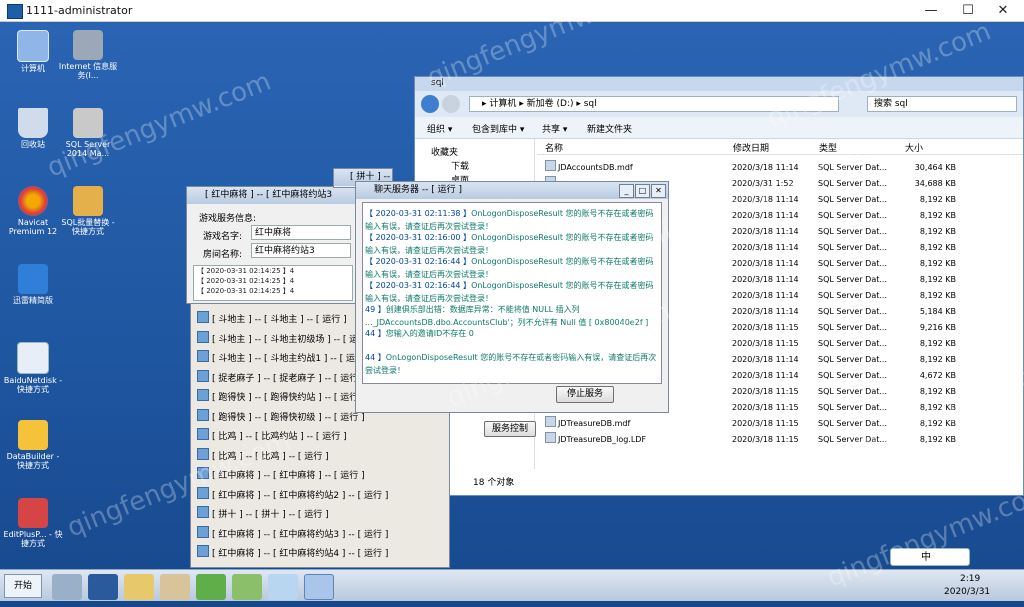 The width and height of the screenshot is (1024, 607). What do you see at coordinates (88, 123) in the screenshot?
I see `sql-server-icon` at bounding box center [88, 123].